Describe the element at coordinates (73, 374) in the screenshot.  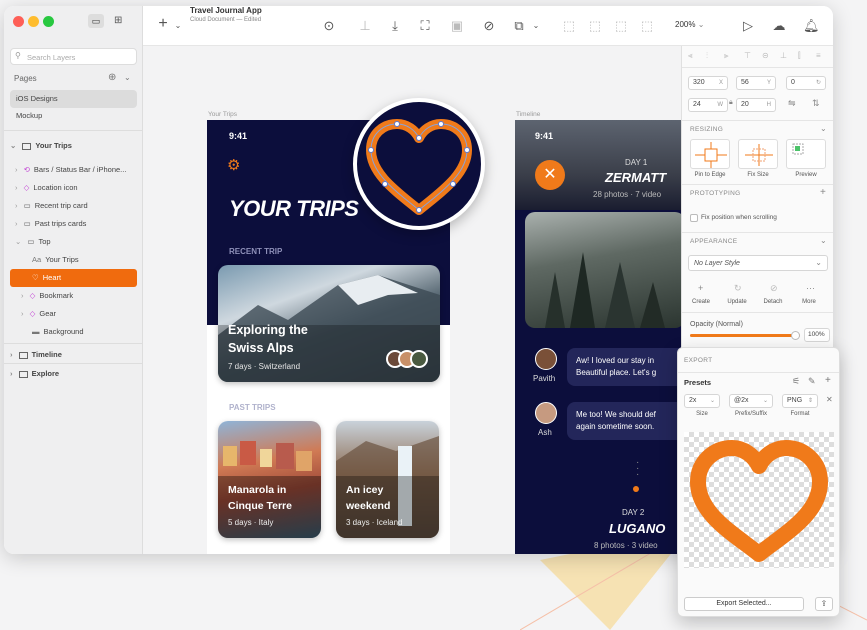
I see `layer-artboard-explore: › Explore` at that location.